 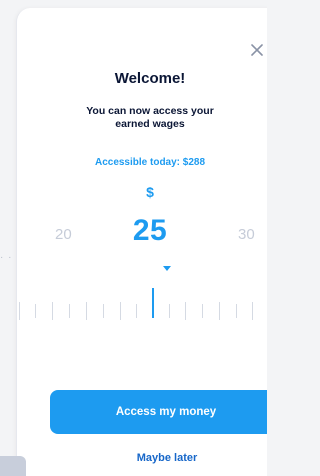 What do you see at coordinates (150, 124) in the screenshot?
I see `subtitle-line-2: earned wages` at bounding box center [150, 124].